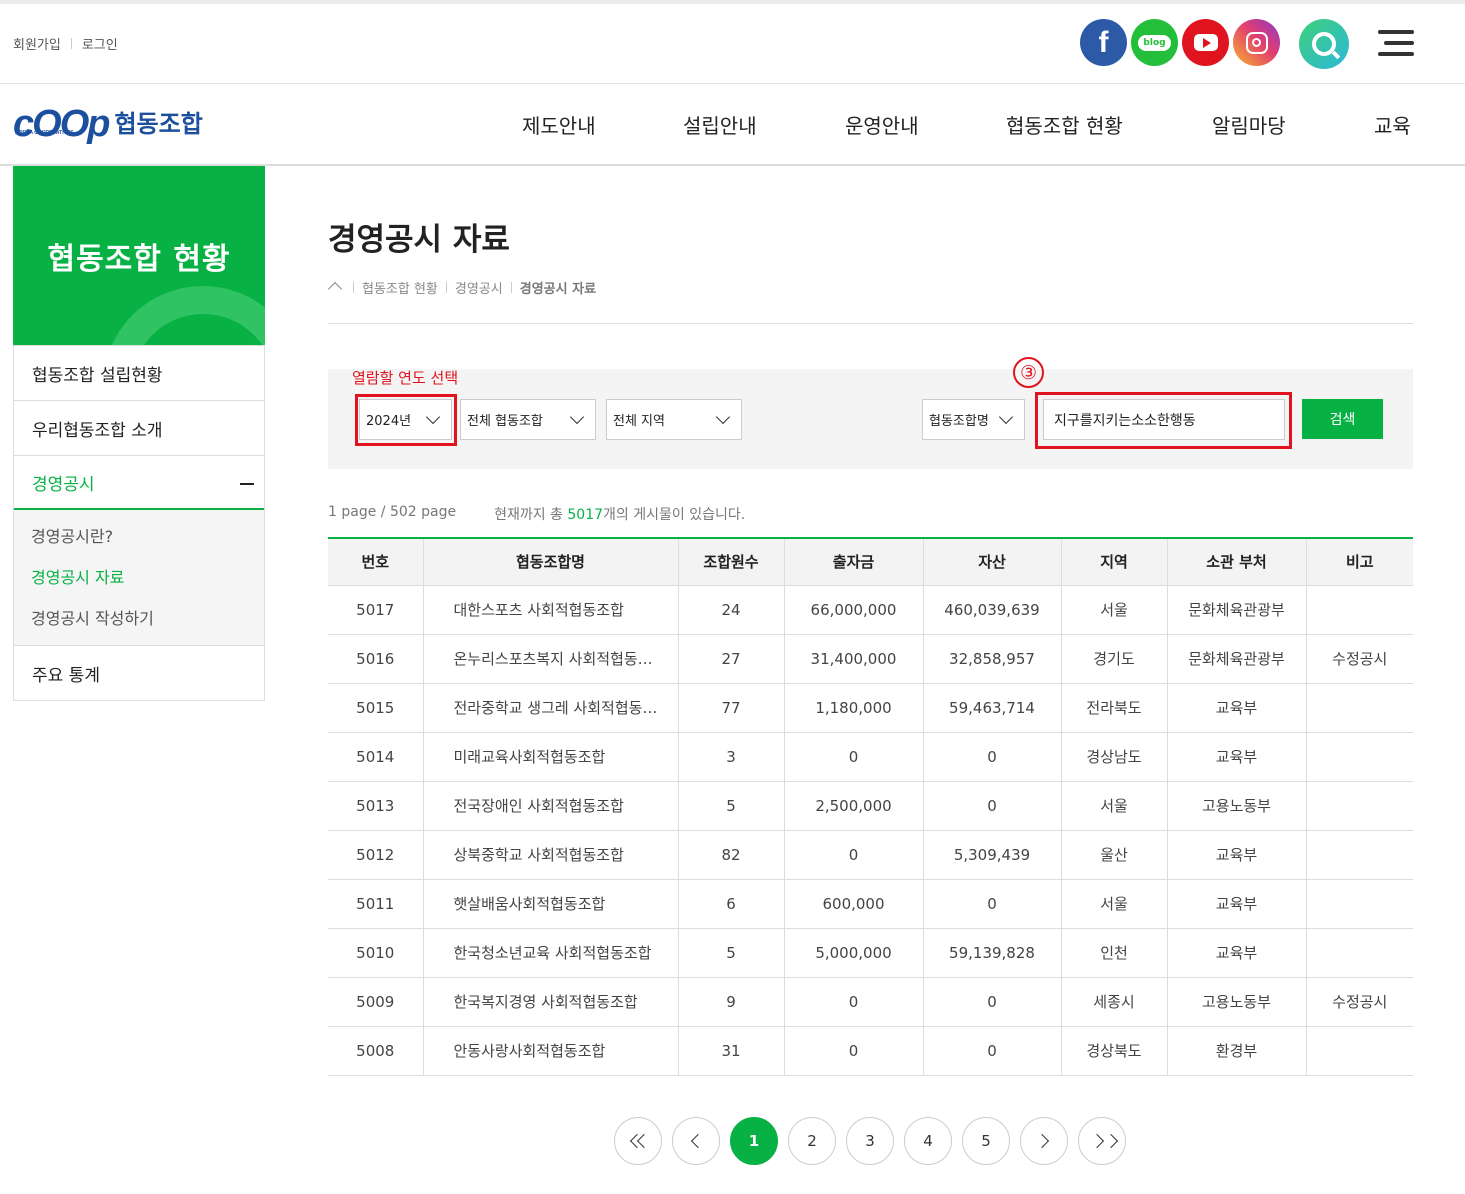 This screenshot has height=1194, width=1465. Describe the element at coordinates (973, 419) in the screenshot. I see `field-select: 협동조합명` at that location.